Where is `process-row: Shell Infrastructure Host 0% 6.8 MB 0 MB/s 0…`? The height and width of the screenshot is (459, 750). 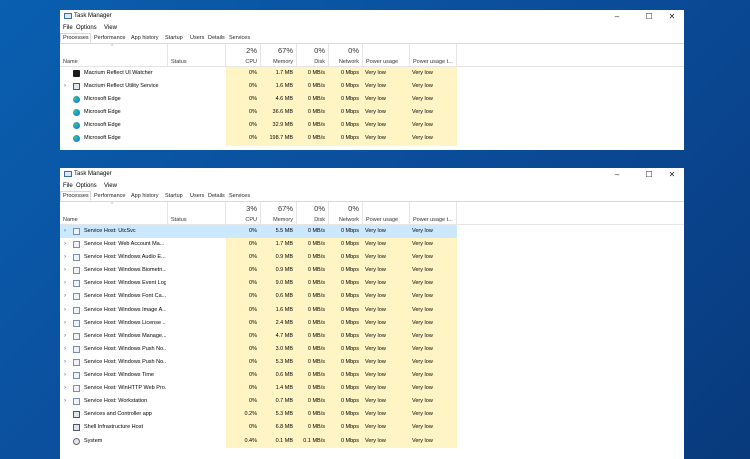
process-row: Shell Infrastructure Host 0% 6.8 MB 0 MB/s 0… is located at coordinates (372, 428).